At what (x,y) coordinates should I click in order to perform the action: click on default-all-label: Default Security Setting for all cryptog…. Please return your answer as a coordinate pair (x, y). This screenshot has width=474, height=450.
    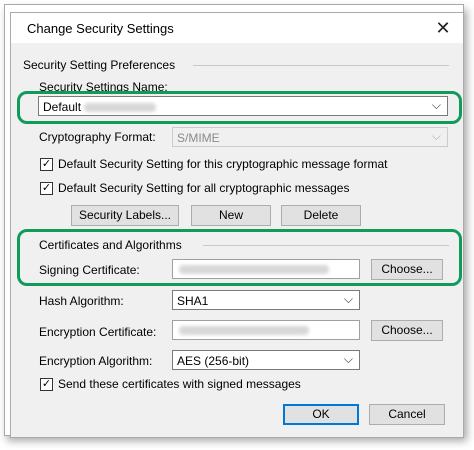
    Looking at the image, I should click on (204, 188).